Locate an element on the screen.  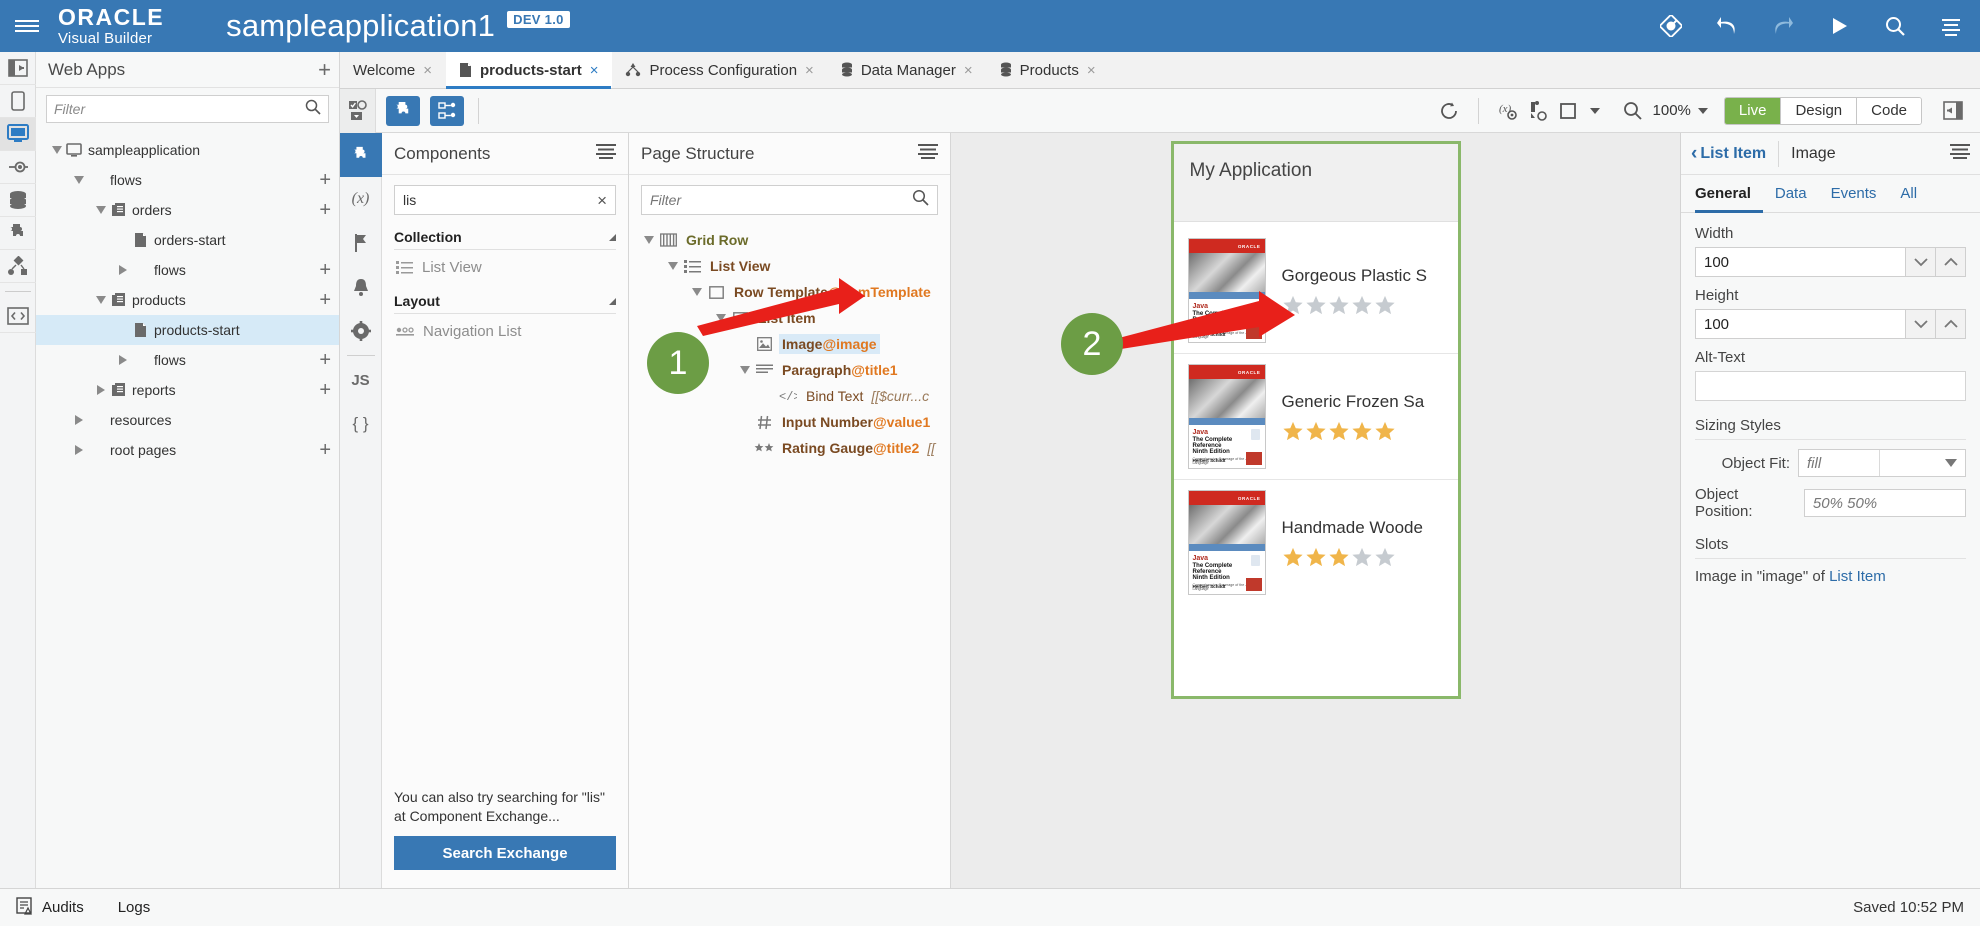
structure-node-list-view: List View is located at coordinates (789, 266).